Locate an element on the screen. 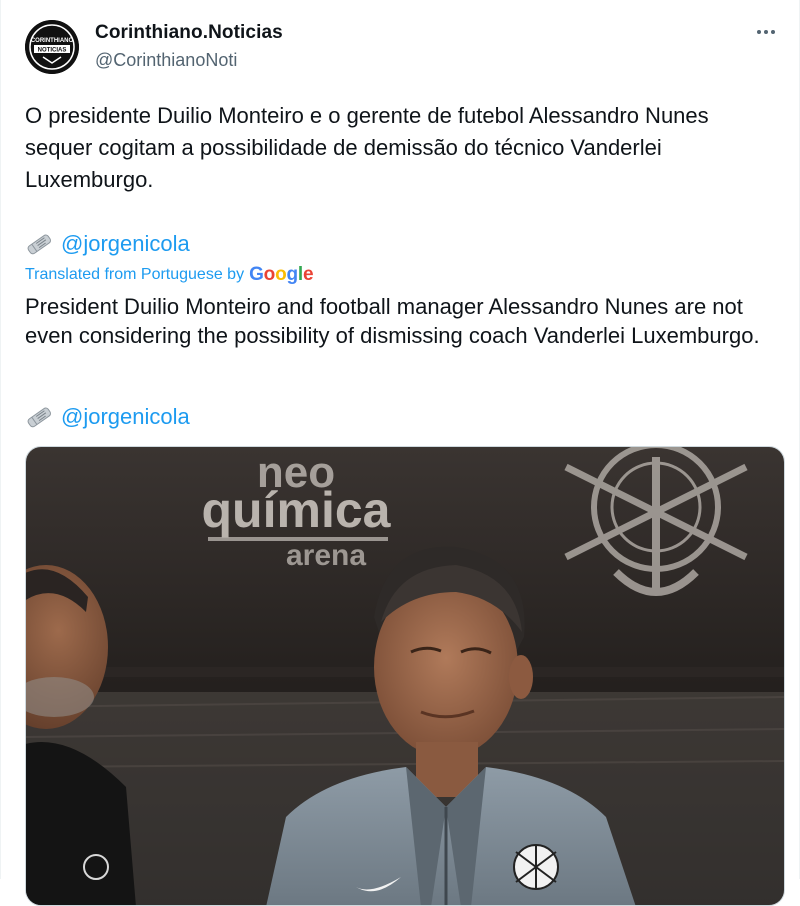 The height and width of the screenshot is (906, 800). mention-link-jorgenicola-translated: @jorgenicola is located at coordinates (125, 417).